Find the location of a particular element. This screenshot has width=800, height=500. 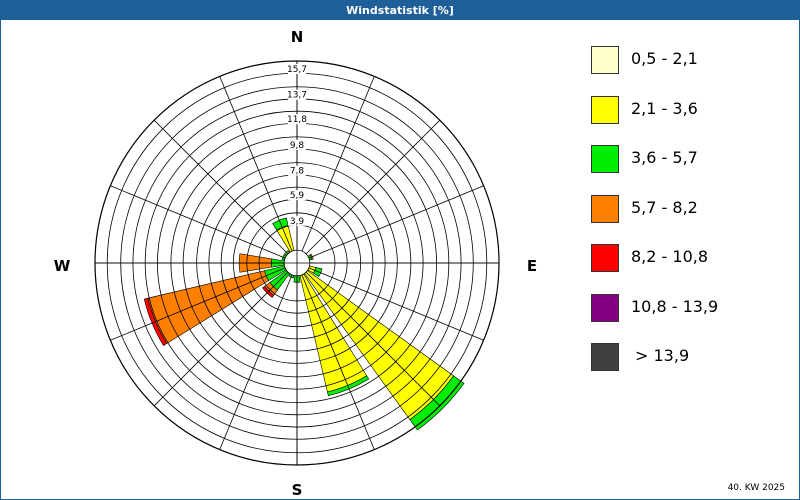

ring-label: 15,7 is located at coordinates (297, 70).